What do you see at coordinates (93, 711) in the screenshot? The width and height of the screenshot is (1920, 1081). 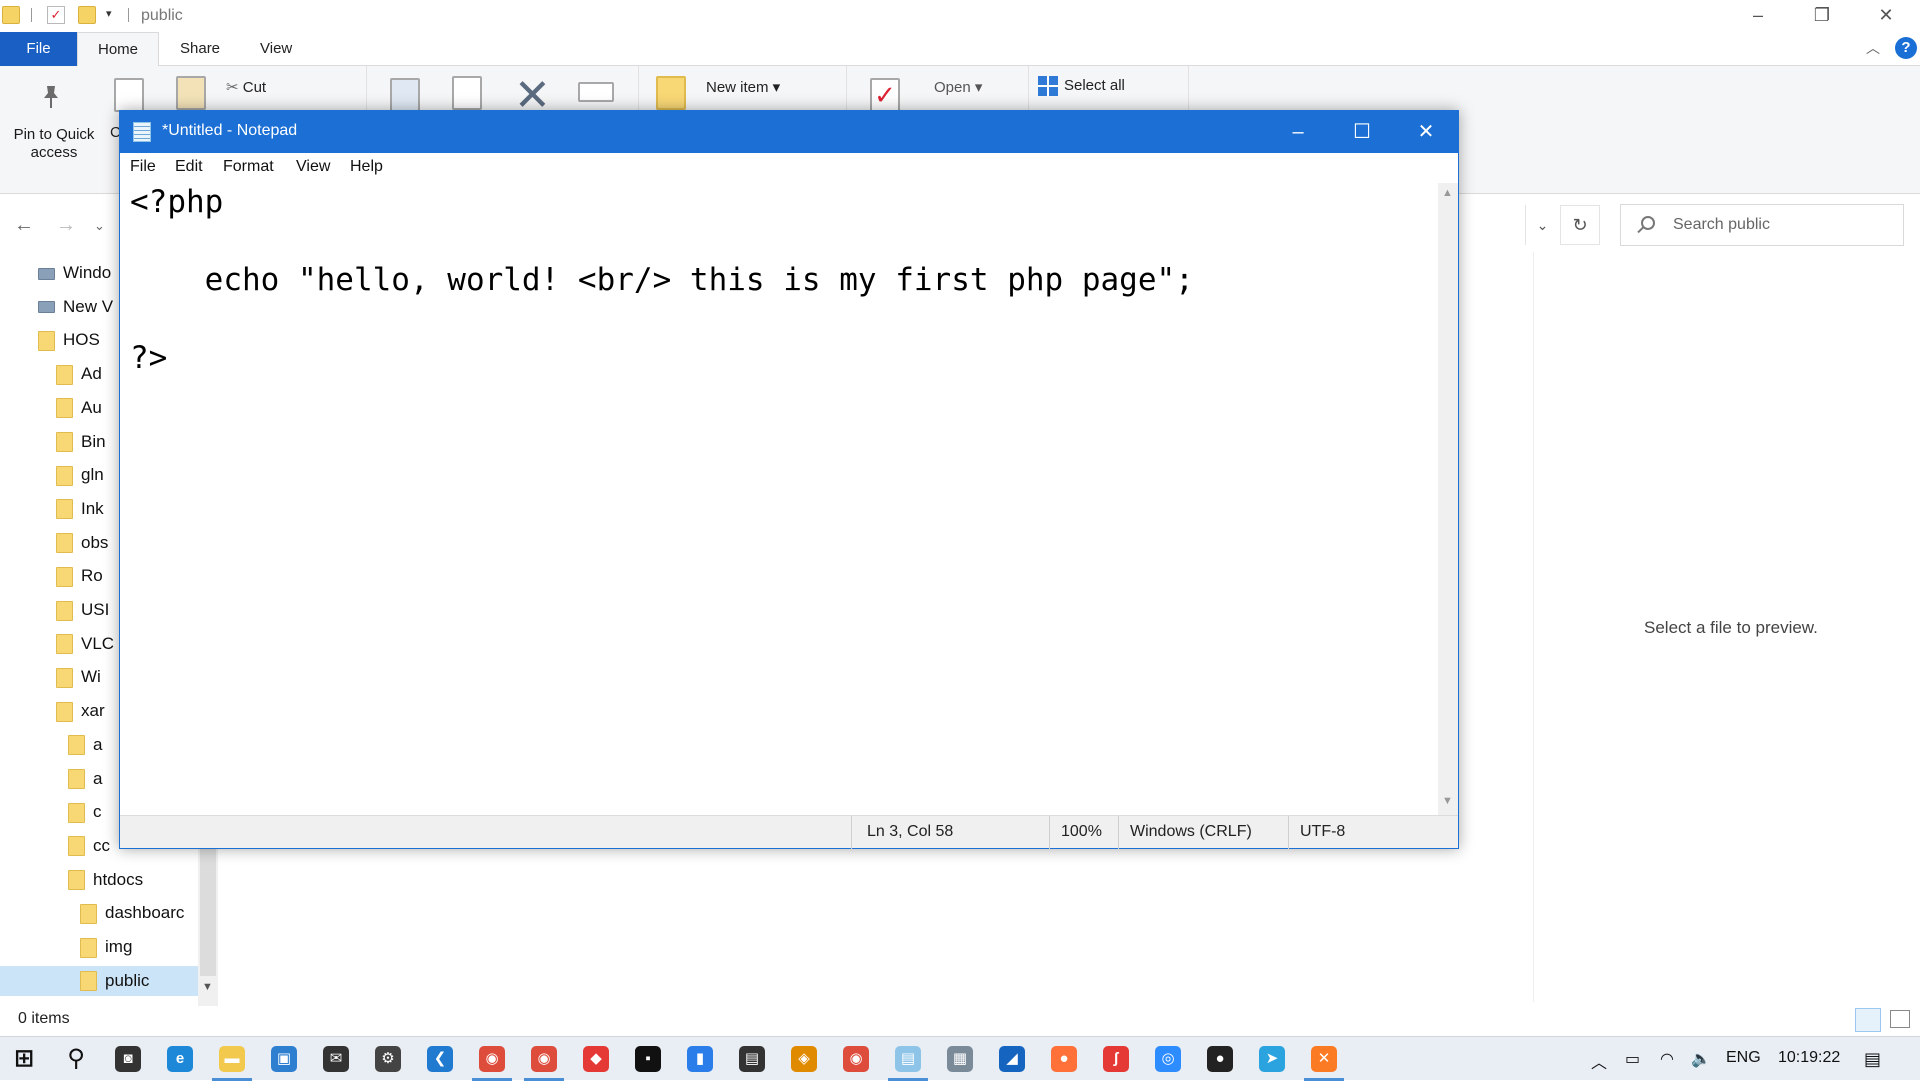 I see `tree-item-label: xar` at bounding box center [93, 711].